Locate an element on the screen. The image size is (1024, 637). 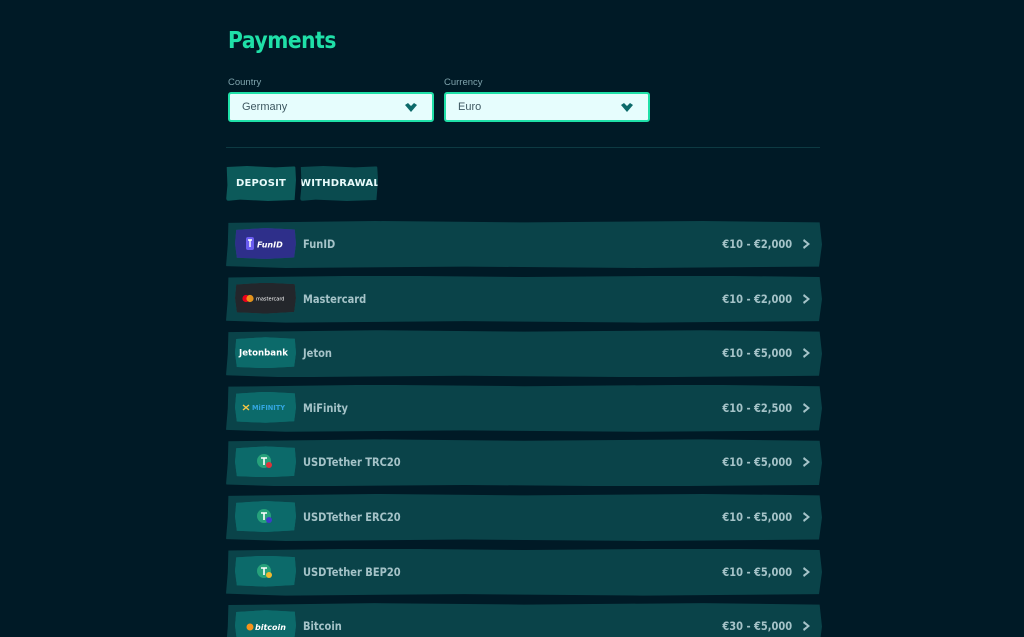
jetonbank-logo-text: Jetonbank is located at coordinates (263, 354).